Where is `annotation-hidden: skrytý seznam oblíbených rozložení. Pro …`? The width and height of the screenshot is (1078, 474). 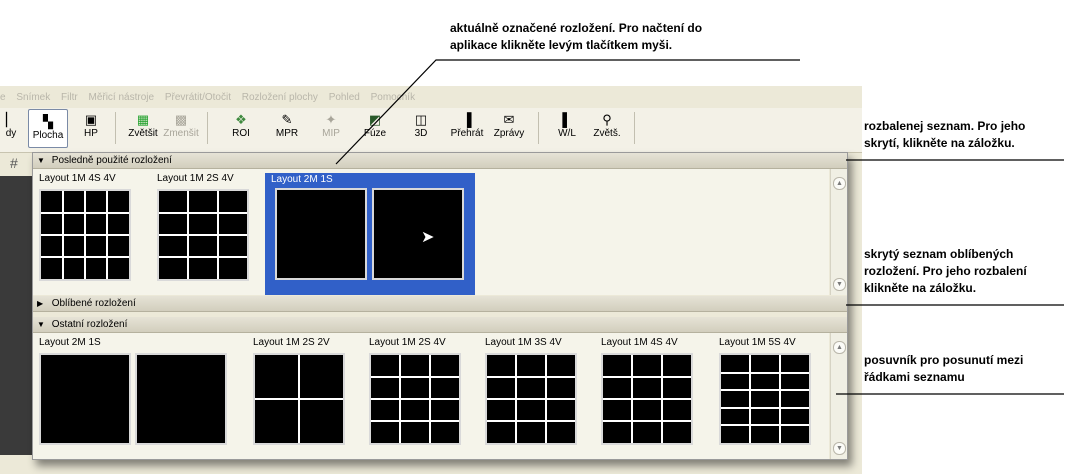
annotation-hidden: skrytý seznam oblíbených rozložení. Pro … is located at coordinates (945, 271).